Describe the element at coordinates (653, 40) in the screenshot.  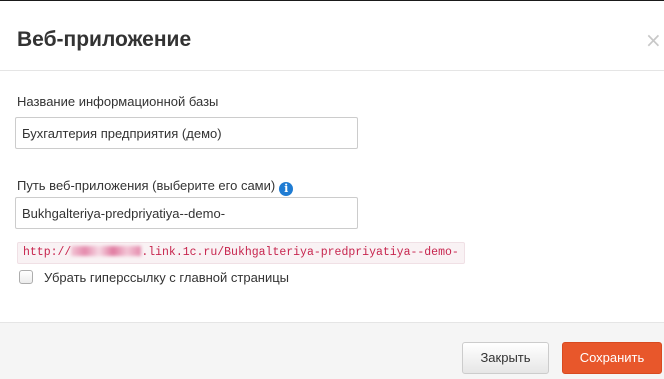
I see `close-icon: ×` at that location.